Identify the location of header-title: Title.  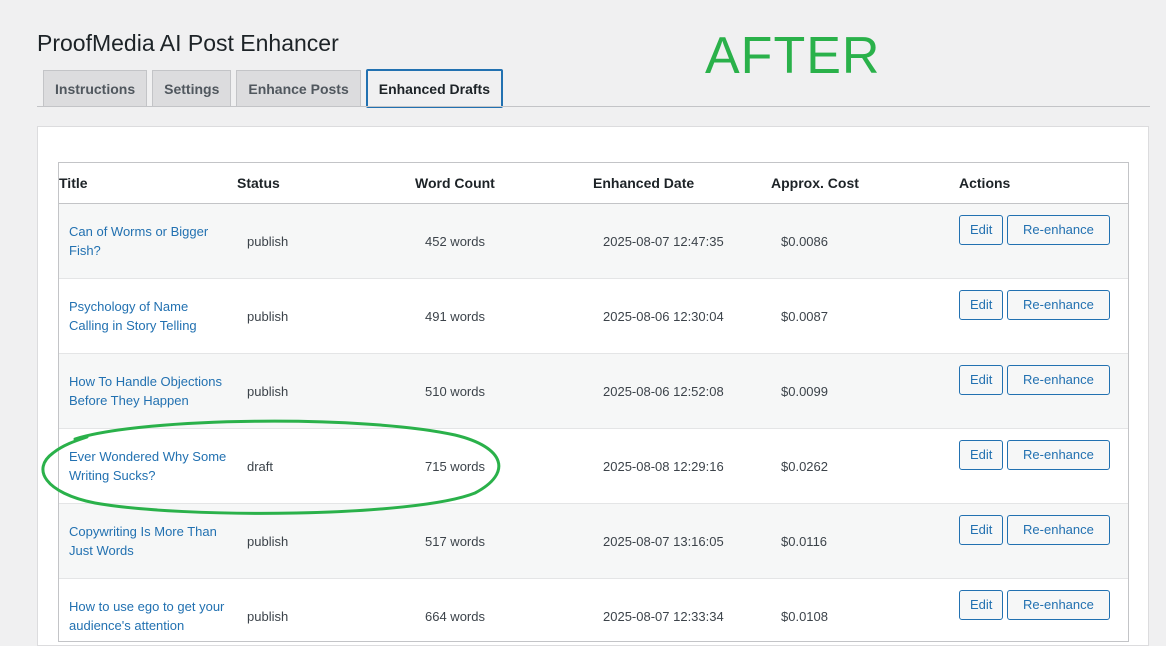
(148, 183).